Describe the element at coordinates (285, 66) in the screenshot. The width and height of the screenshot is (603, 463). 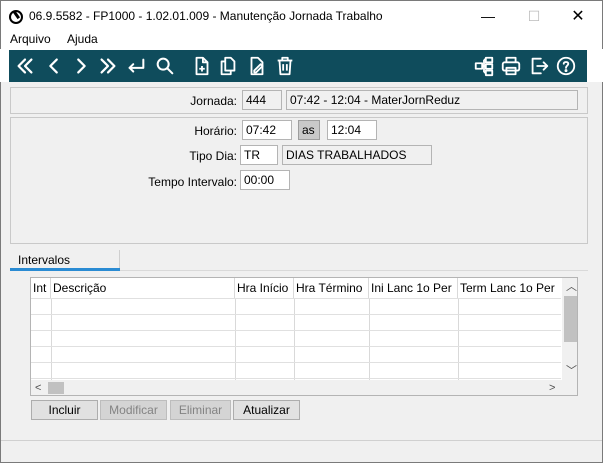
I see `delete-icon` at that location.